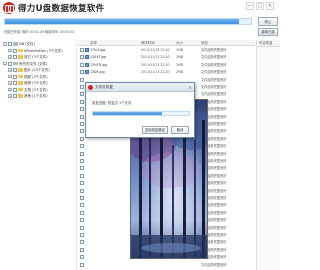 The image size is (320, 270). What do you see at coordinates (166, 265) in the screenshot?
I see `file-row: 文件结构完整良好` at bounding box center [166, 265].